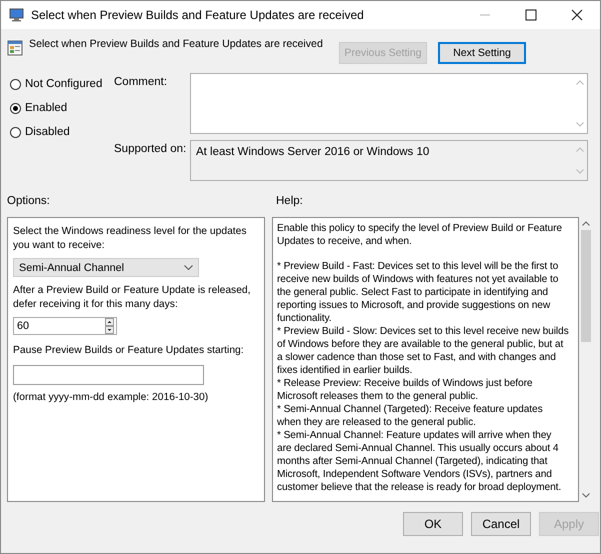 The width and height of the screenshot is (601, 554). I want to click on radio-option: Enabled, so click(62, 108).